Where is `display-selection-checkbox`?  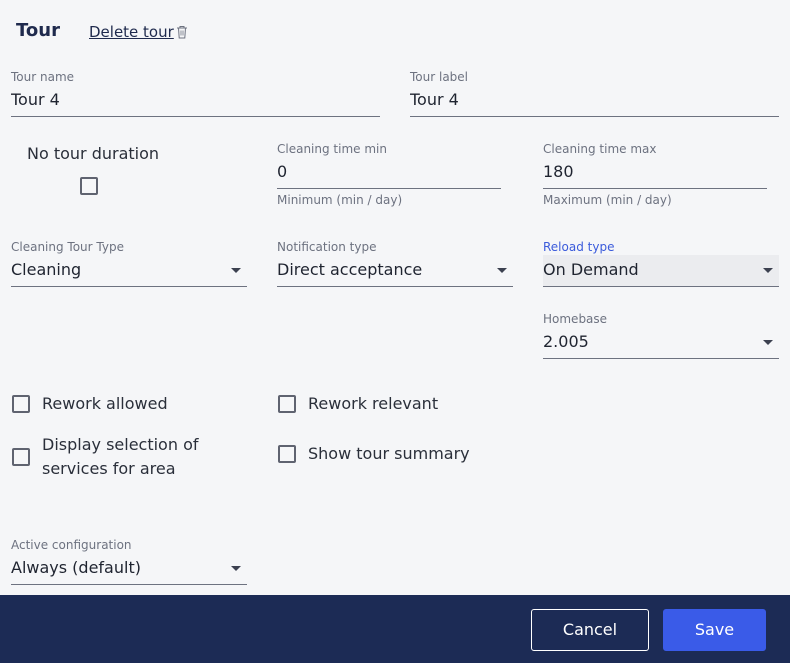
display-selection-checkbox is located at coordinates (21, 457).